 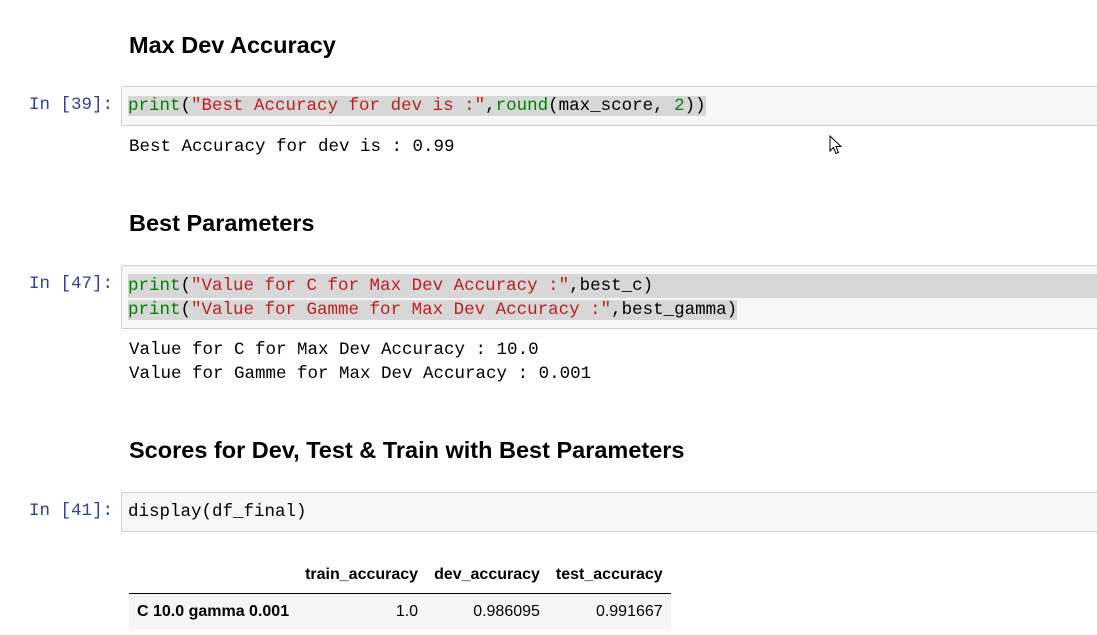 I want to click on code-token: display(df_final), so click(x=217, y=512).